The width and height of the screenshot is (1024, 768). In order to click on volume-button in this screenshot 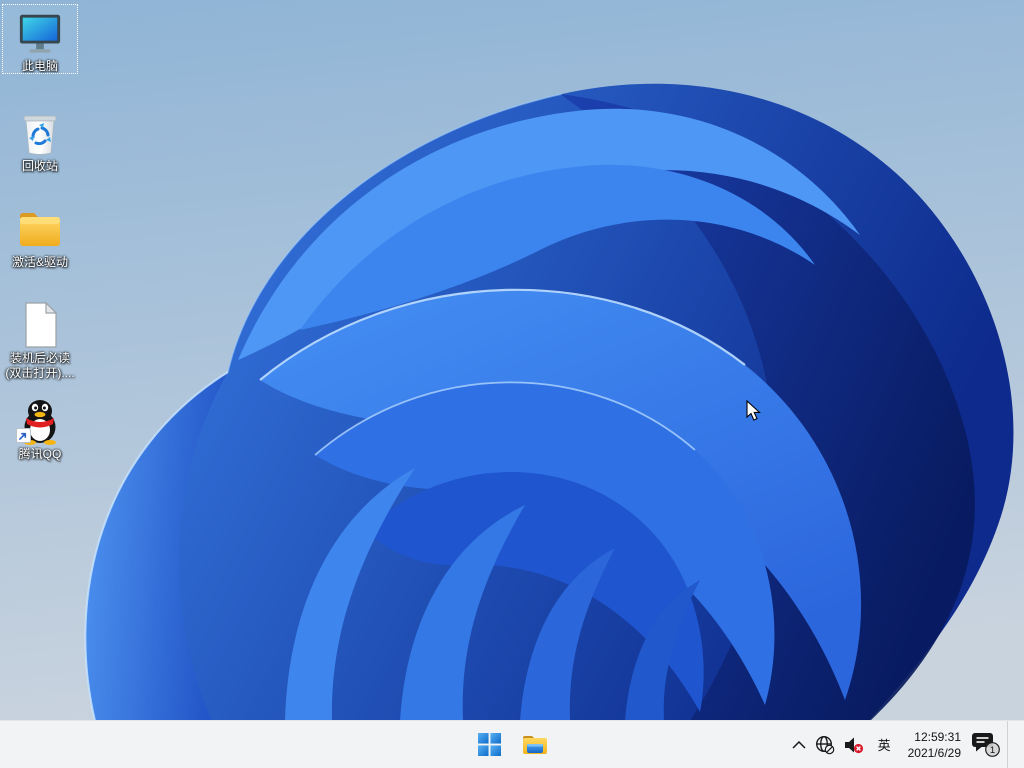, I will do `click(854, 745)`.